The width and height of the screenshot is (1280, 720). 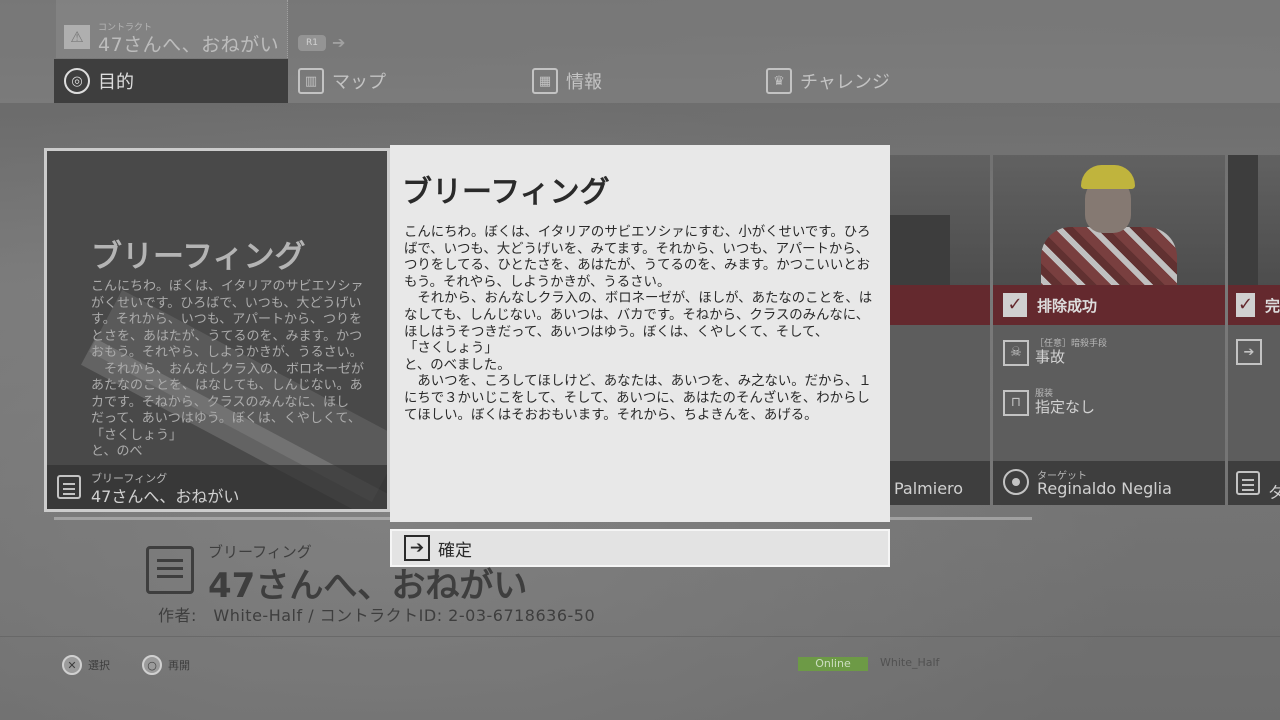 I want to click on confirm-button: ➔ 確定, so click(x=640, y=548).